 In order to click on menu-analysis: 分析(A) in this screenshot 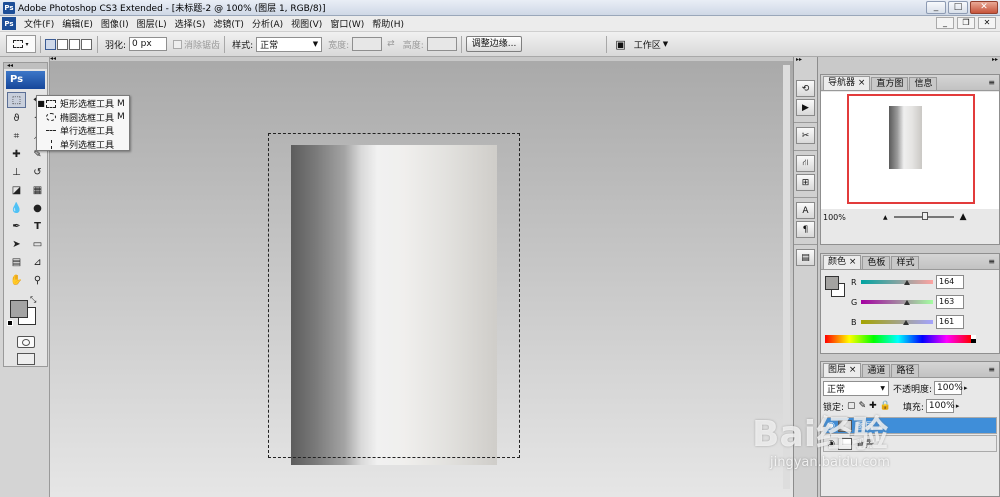, I will do `click(267, 23)`.